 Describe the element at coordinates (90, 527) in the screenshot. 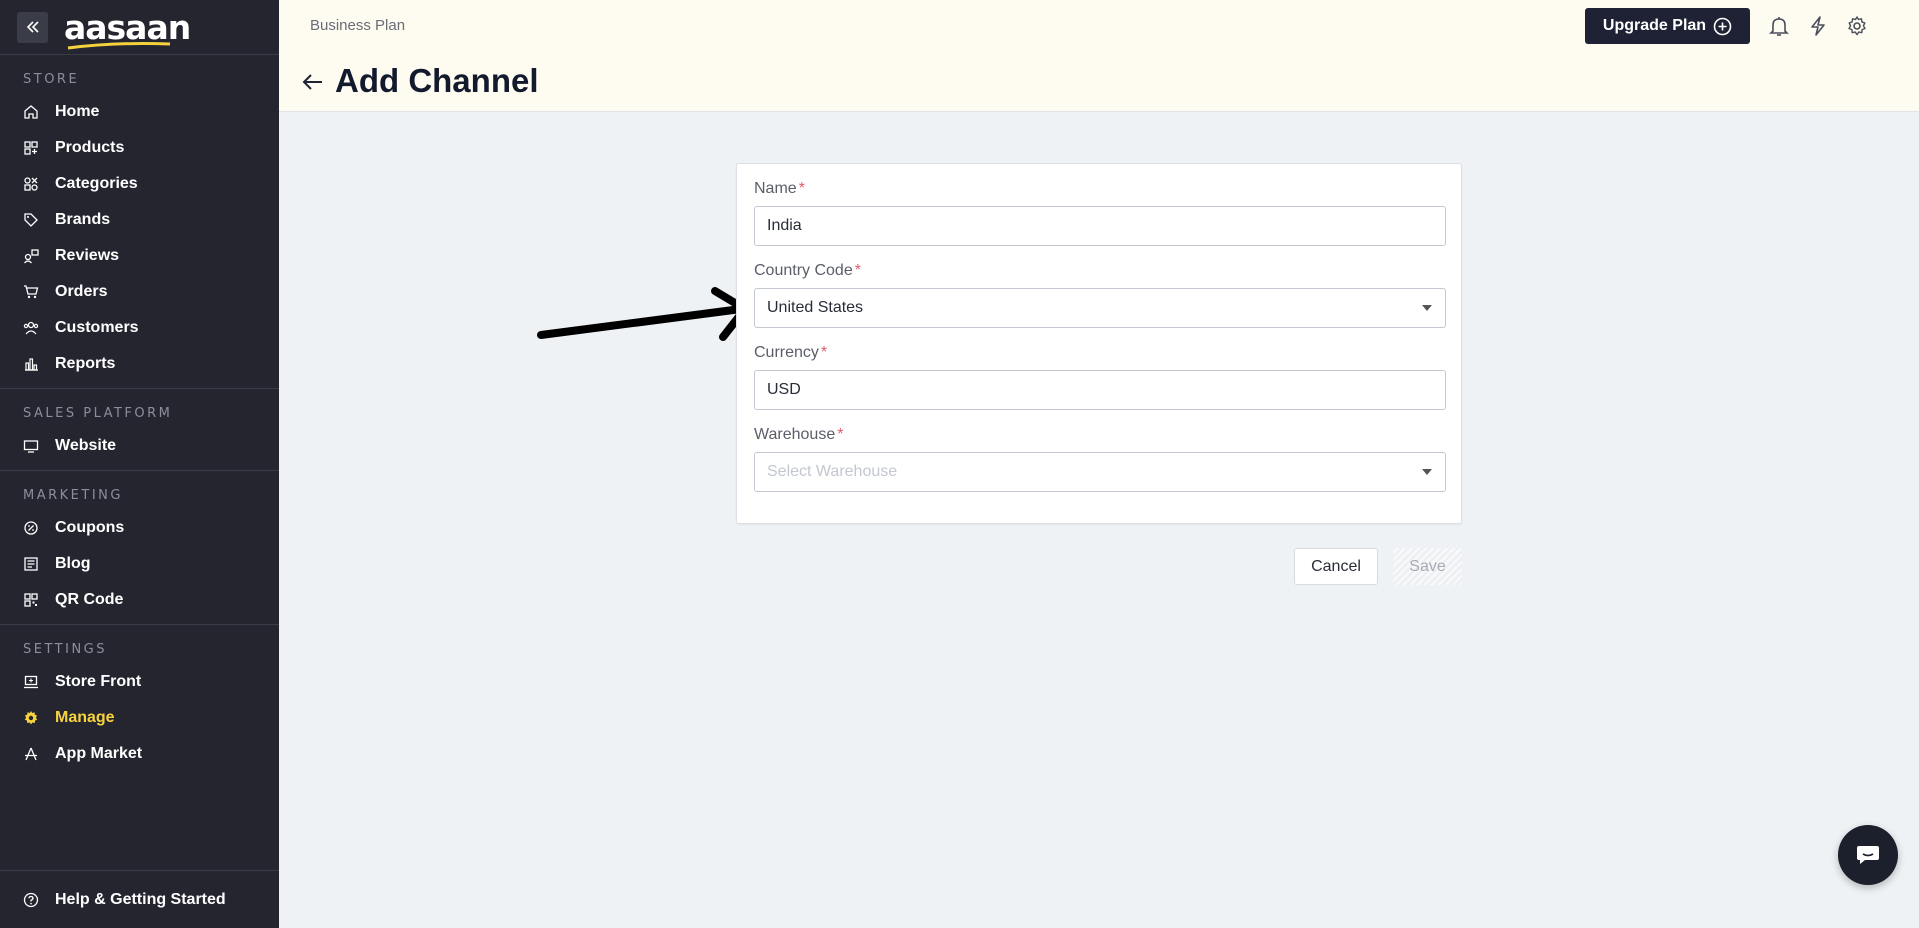

I see `sidebar-item-label: Coupons` at that location.